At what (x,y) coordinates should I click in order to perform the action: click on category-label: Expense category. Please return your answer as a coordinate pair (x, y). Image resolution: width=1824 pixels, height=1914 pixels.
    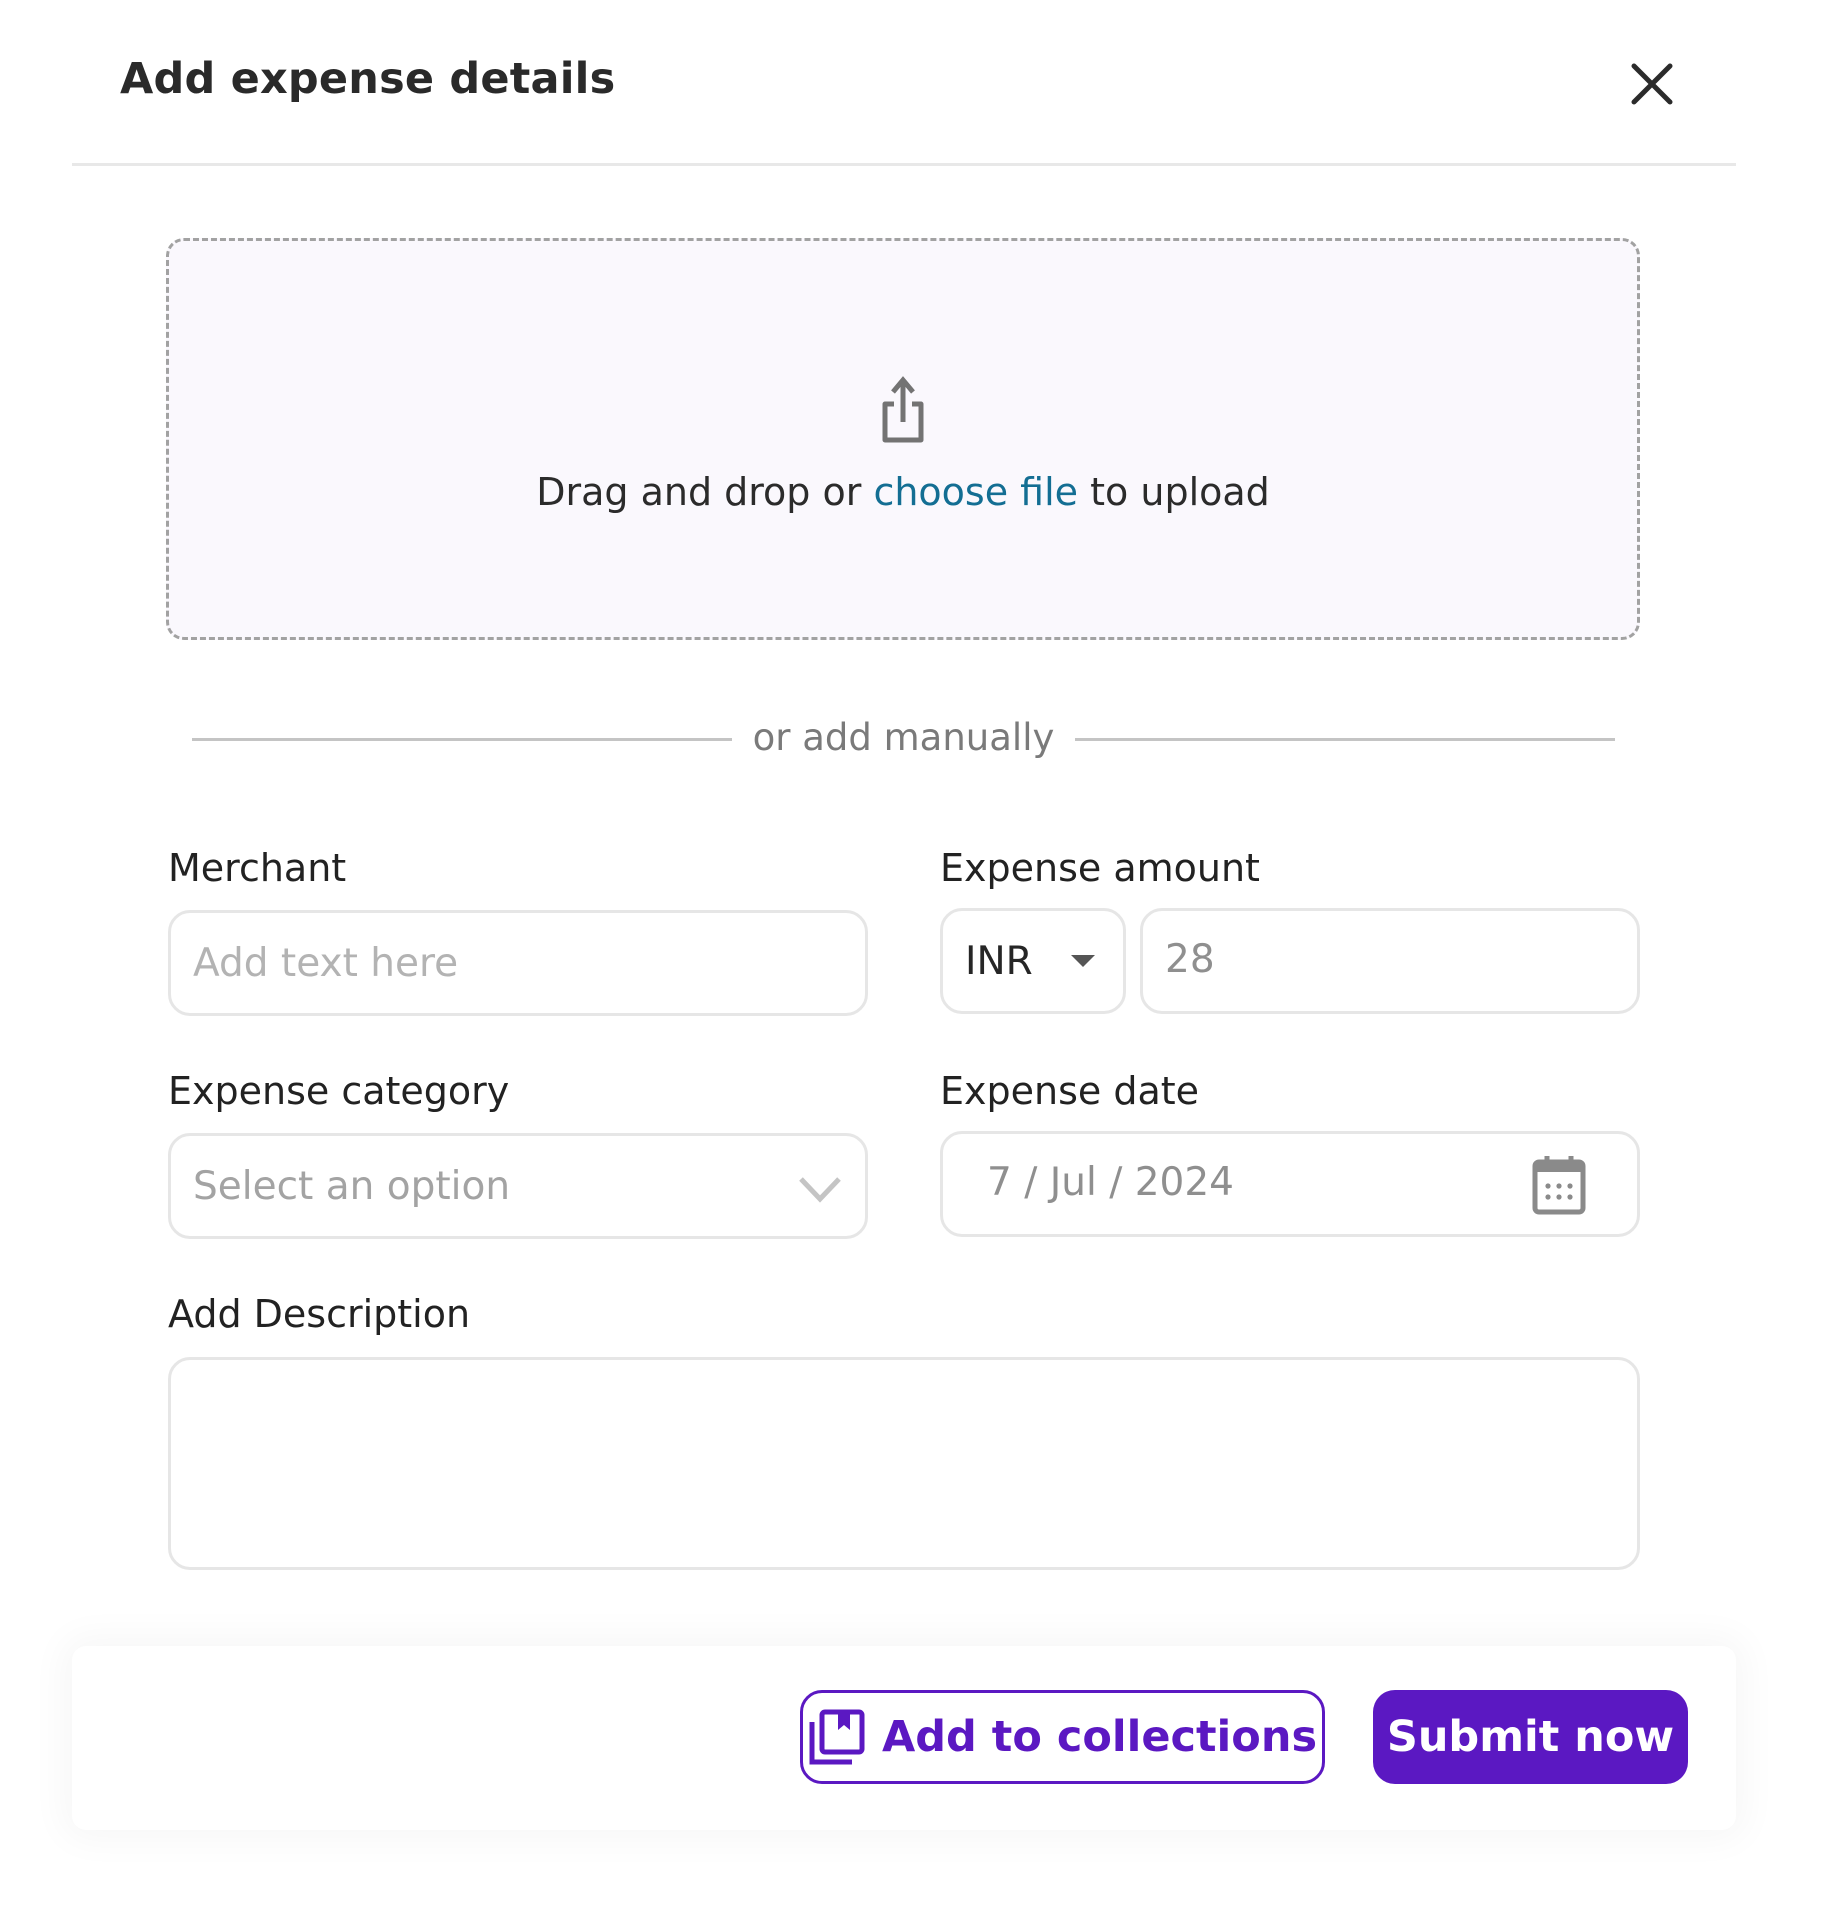
    Looking at the image, I should click on (339, 1091).